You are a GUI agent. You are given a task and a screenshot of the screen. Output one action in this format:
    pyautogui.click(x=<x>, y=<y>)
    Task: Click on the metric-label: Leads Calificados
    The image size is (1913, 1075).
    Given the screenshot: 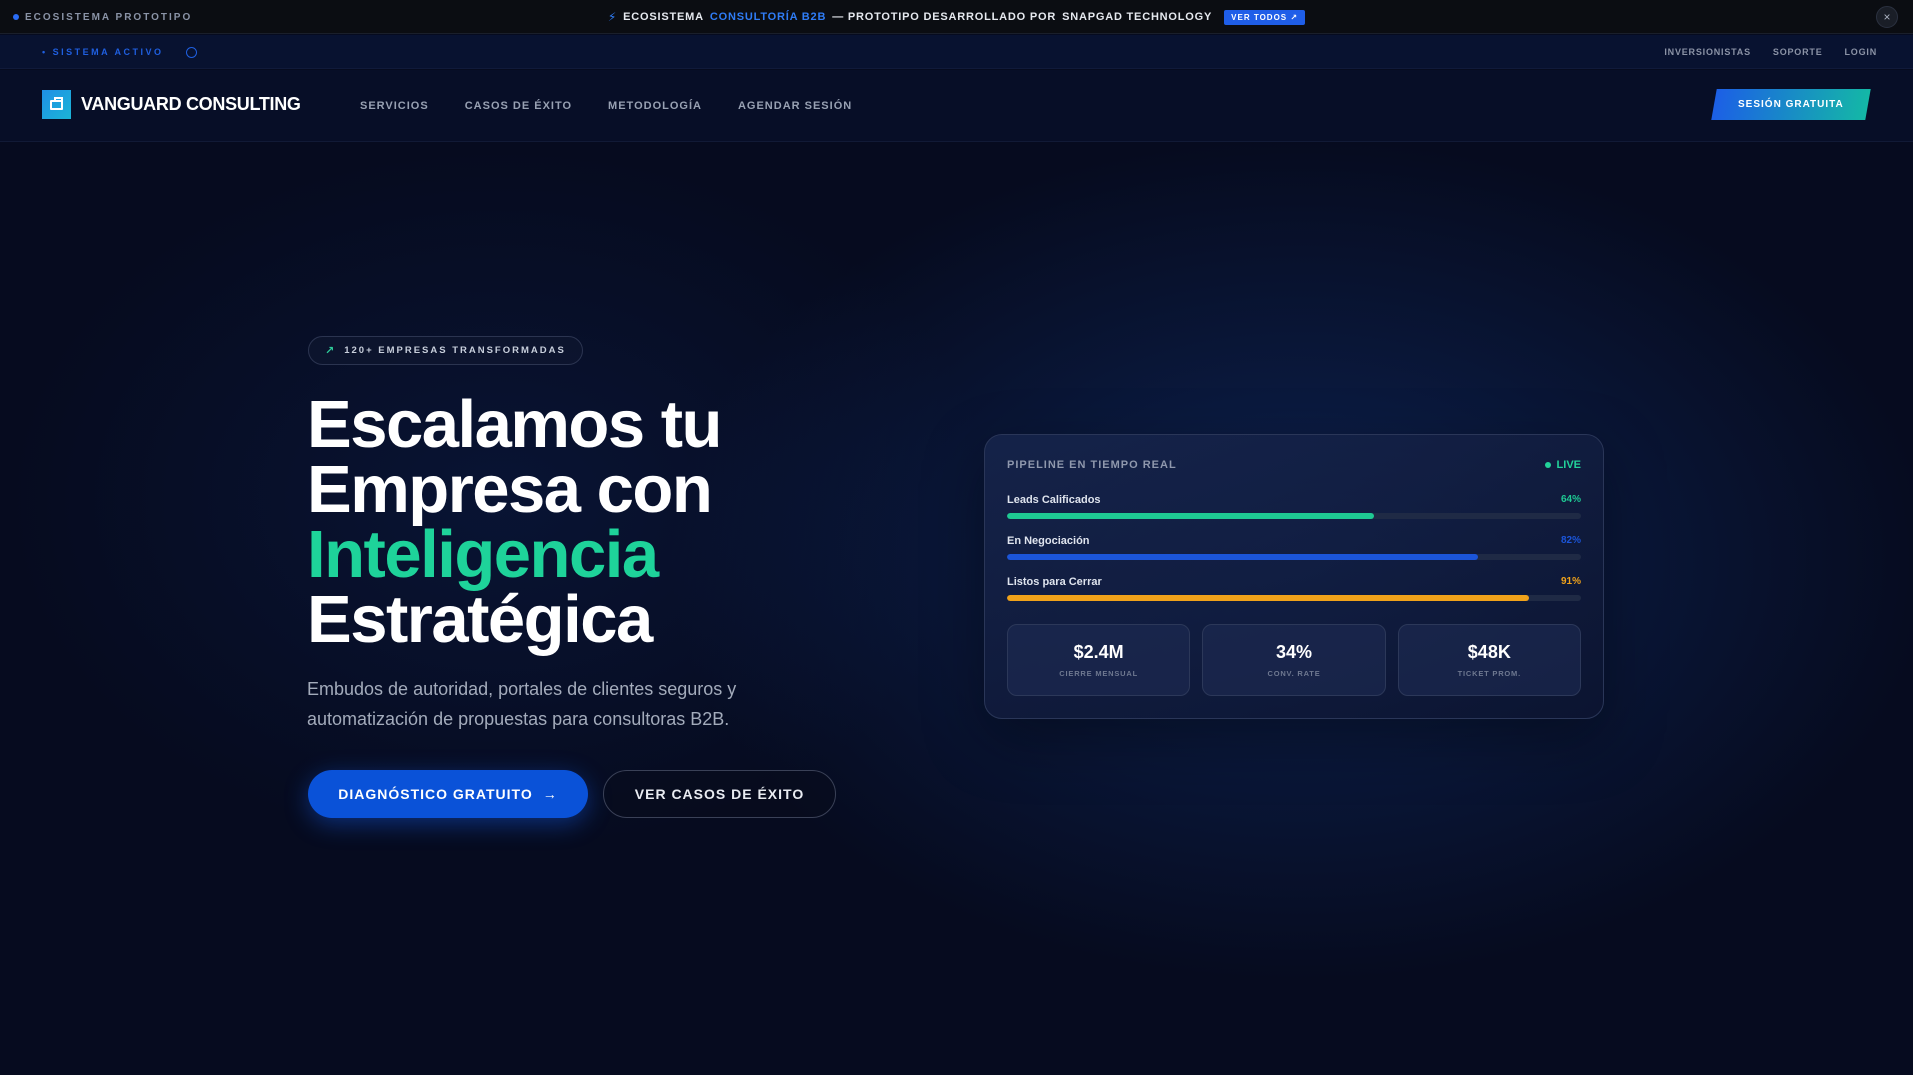 What is the action you would take?
    pyautogui.click(x=1054, y=500)
    